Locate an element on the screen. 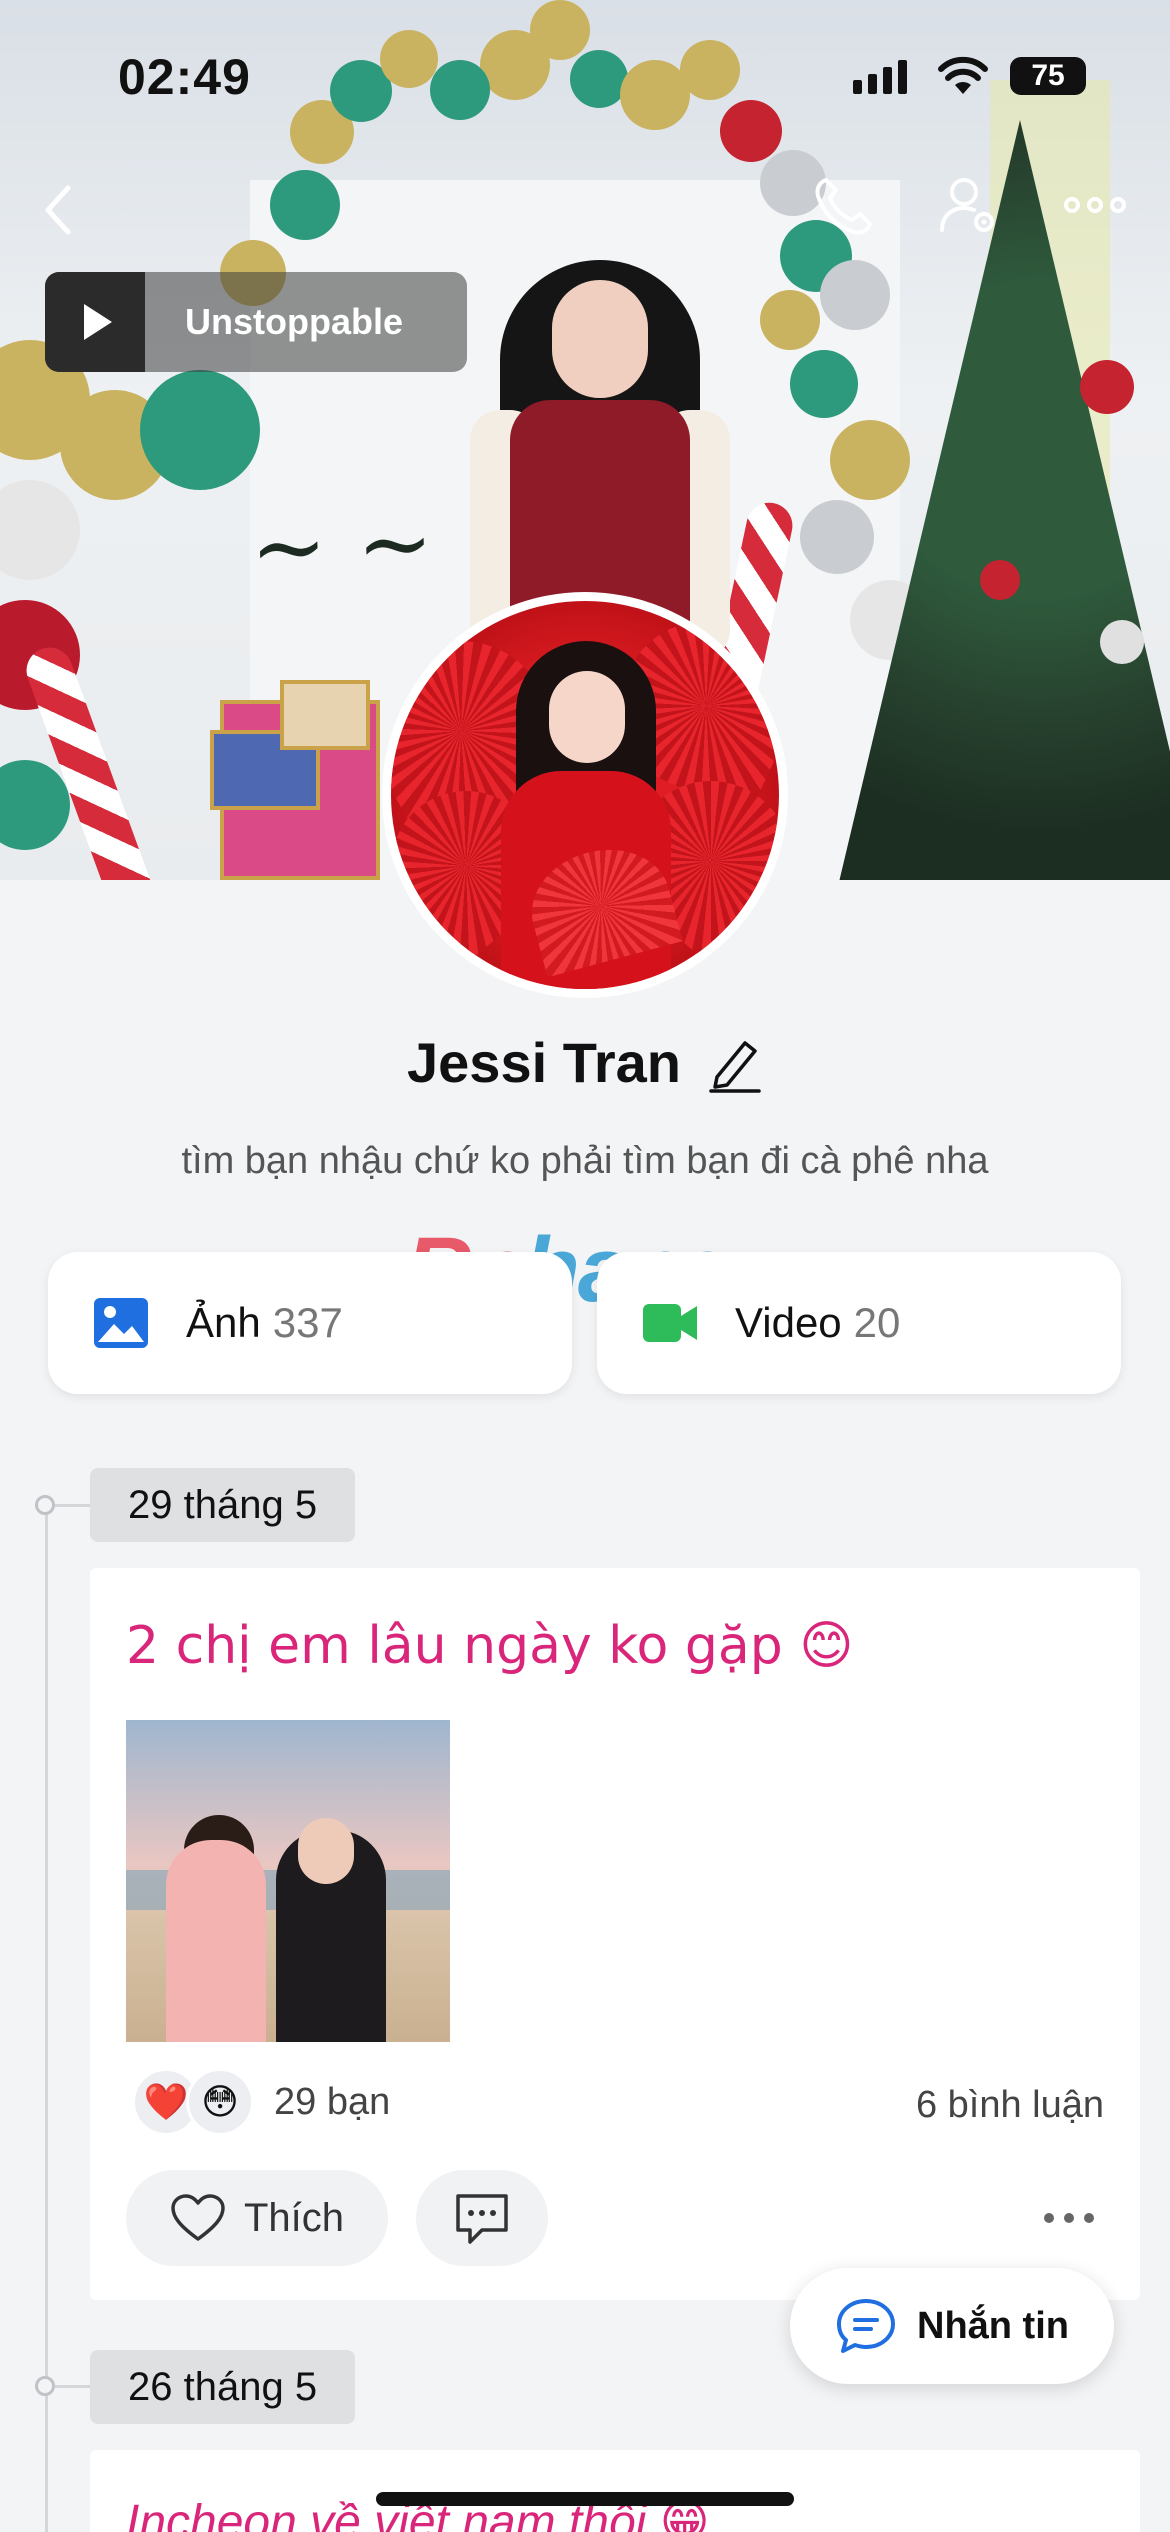 This screenshot has width=1170, height=2532. top-action-bar is located at coordinates (969, 205).